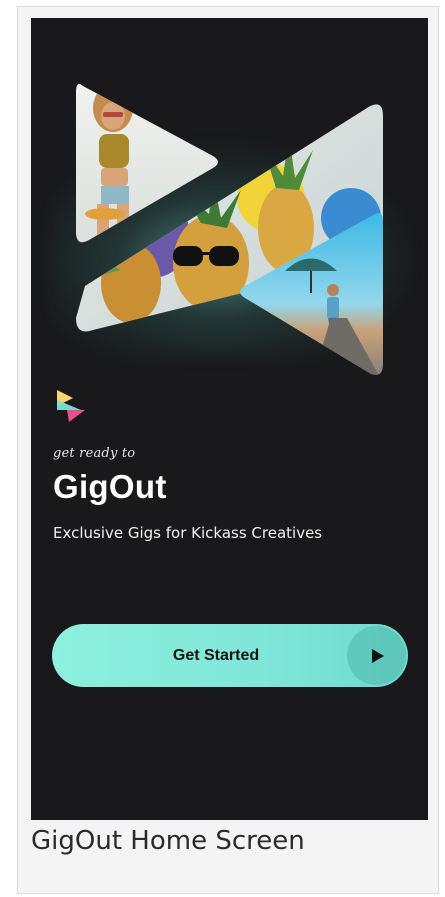 The image size is (445, 897). I want to click on screenshot-caption: GigOut Home Screen, so click(168, 841).